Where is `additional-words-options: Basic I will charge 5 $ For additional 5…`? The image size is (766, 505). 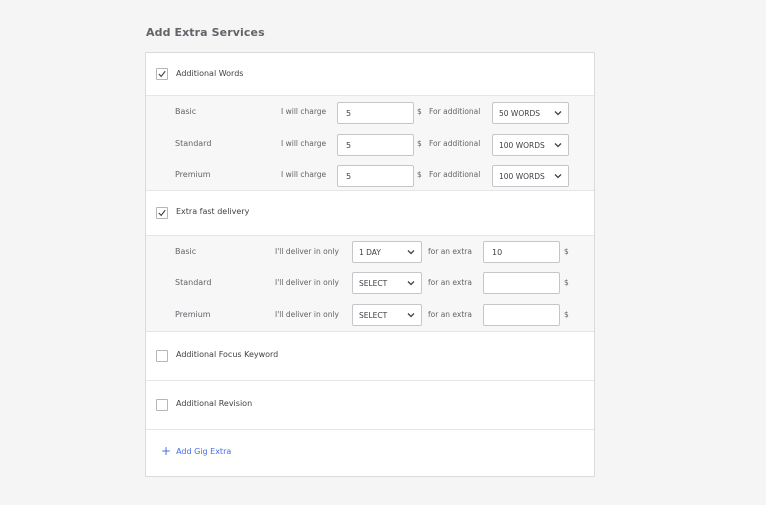 additional-words-options: Basic I will charge 5 $ For additional 5… is located at coordinates (370, 143).